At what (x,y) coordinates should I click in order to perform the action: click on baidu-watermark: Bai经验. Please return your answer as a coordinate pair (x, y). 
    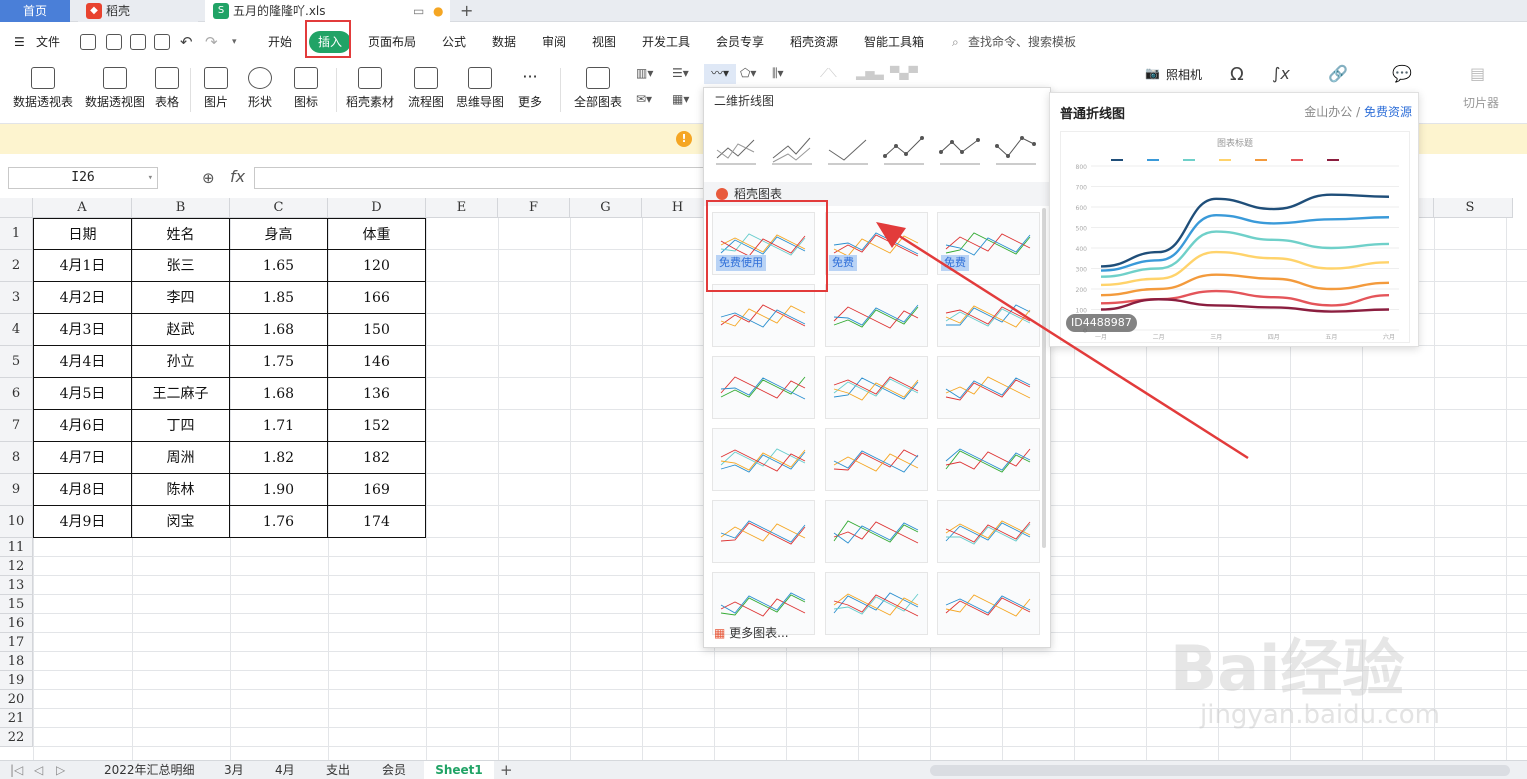
    Looking at the image, I should click on (1287, 668).